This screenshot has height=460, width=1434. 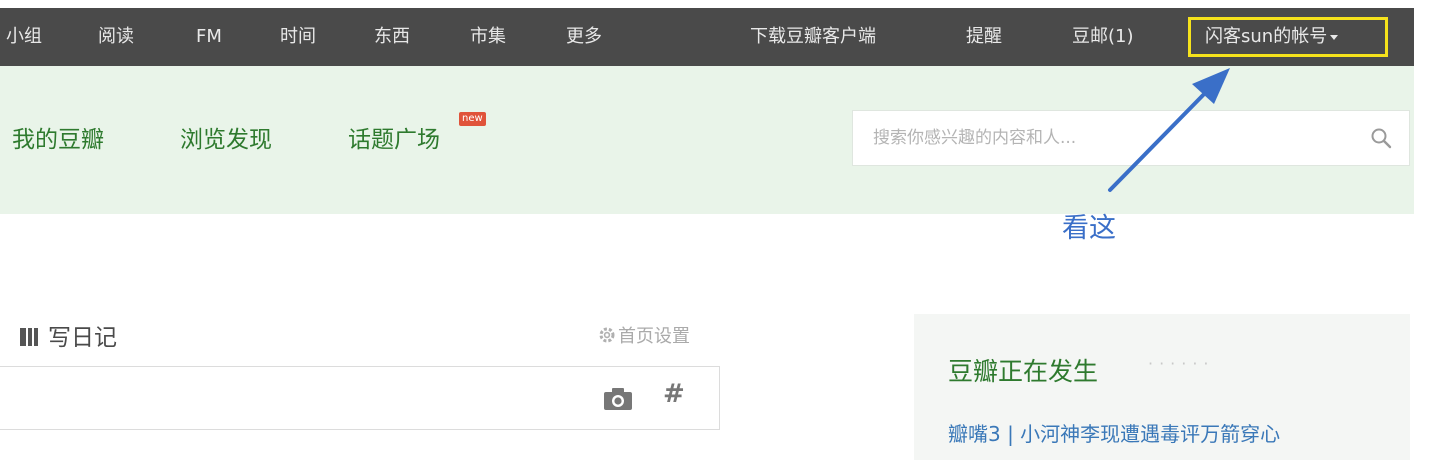 I want to click on subnav-topic-square: 话题广场, so click(x=394, y=137).